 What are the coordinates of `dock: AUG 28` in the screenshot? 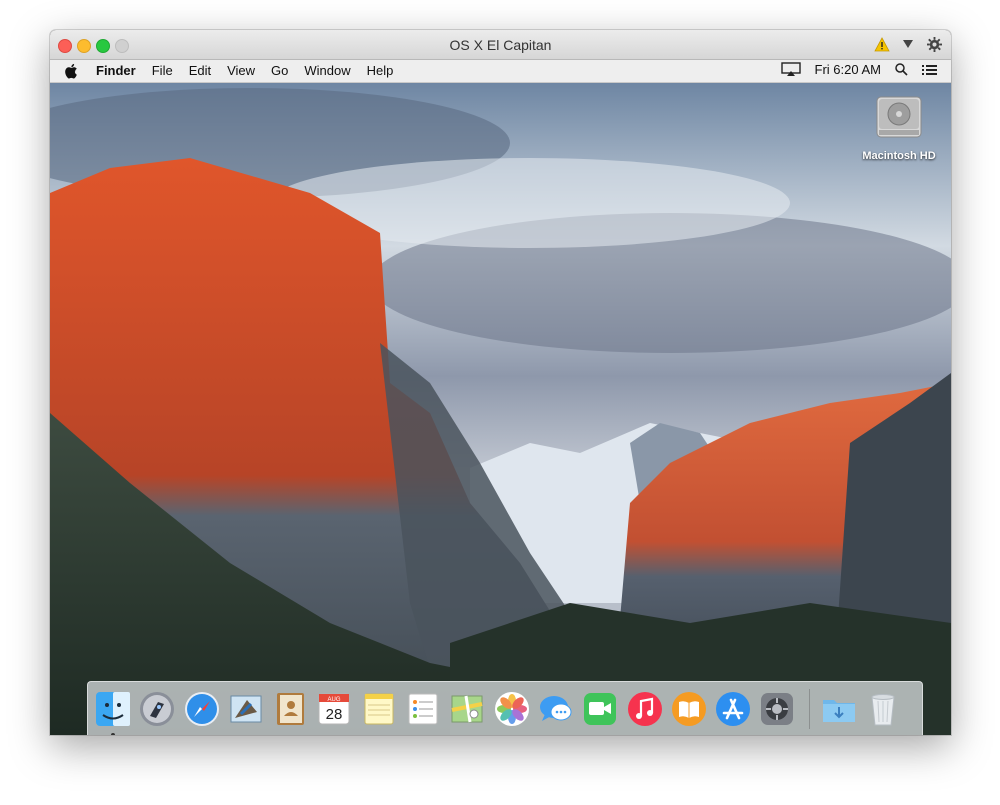 It's located at (505, 708).